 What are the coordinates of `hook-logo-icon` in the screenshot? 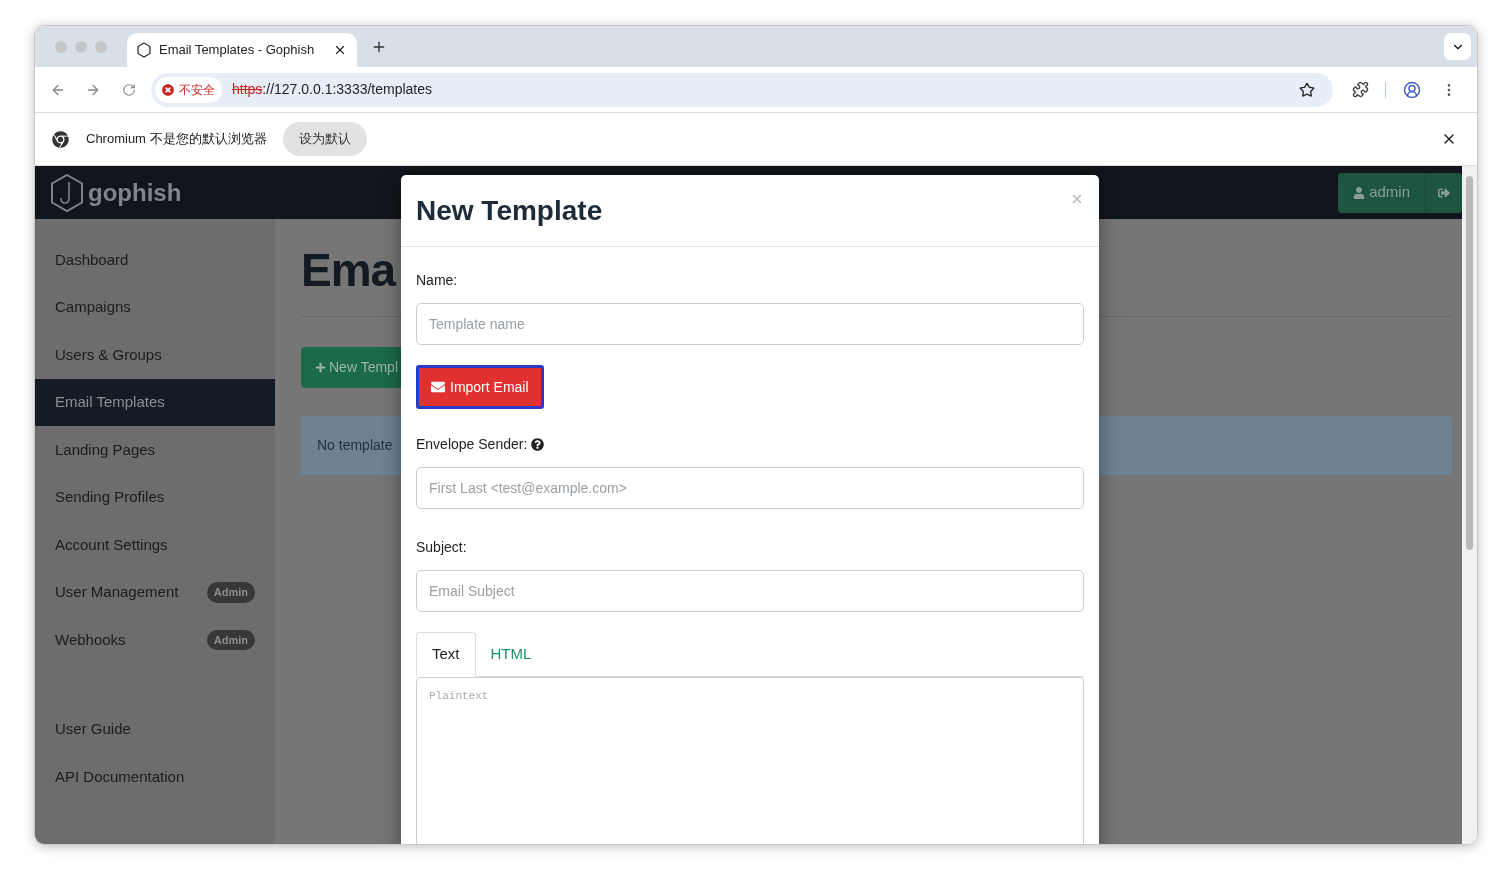 It's located at (67, 192).